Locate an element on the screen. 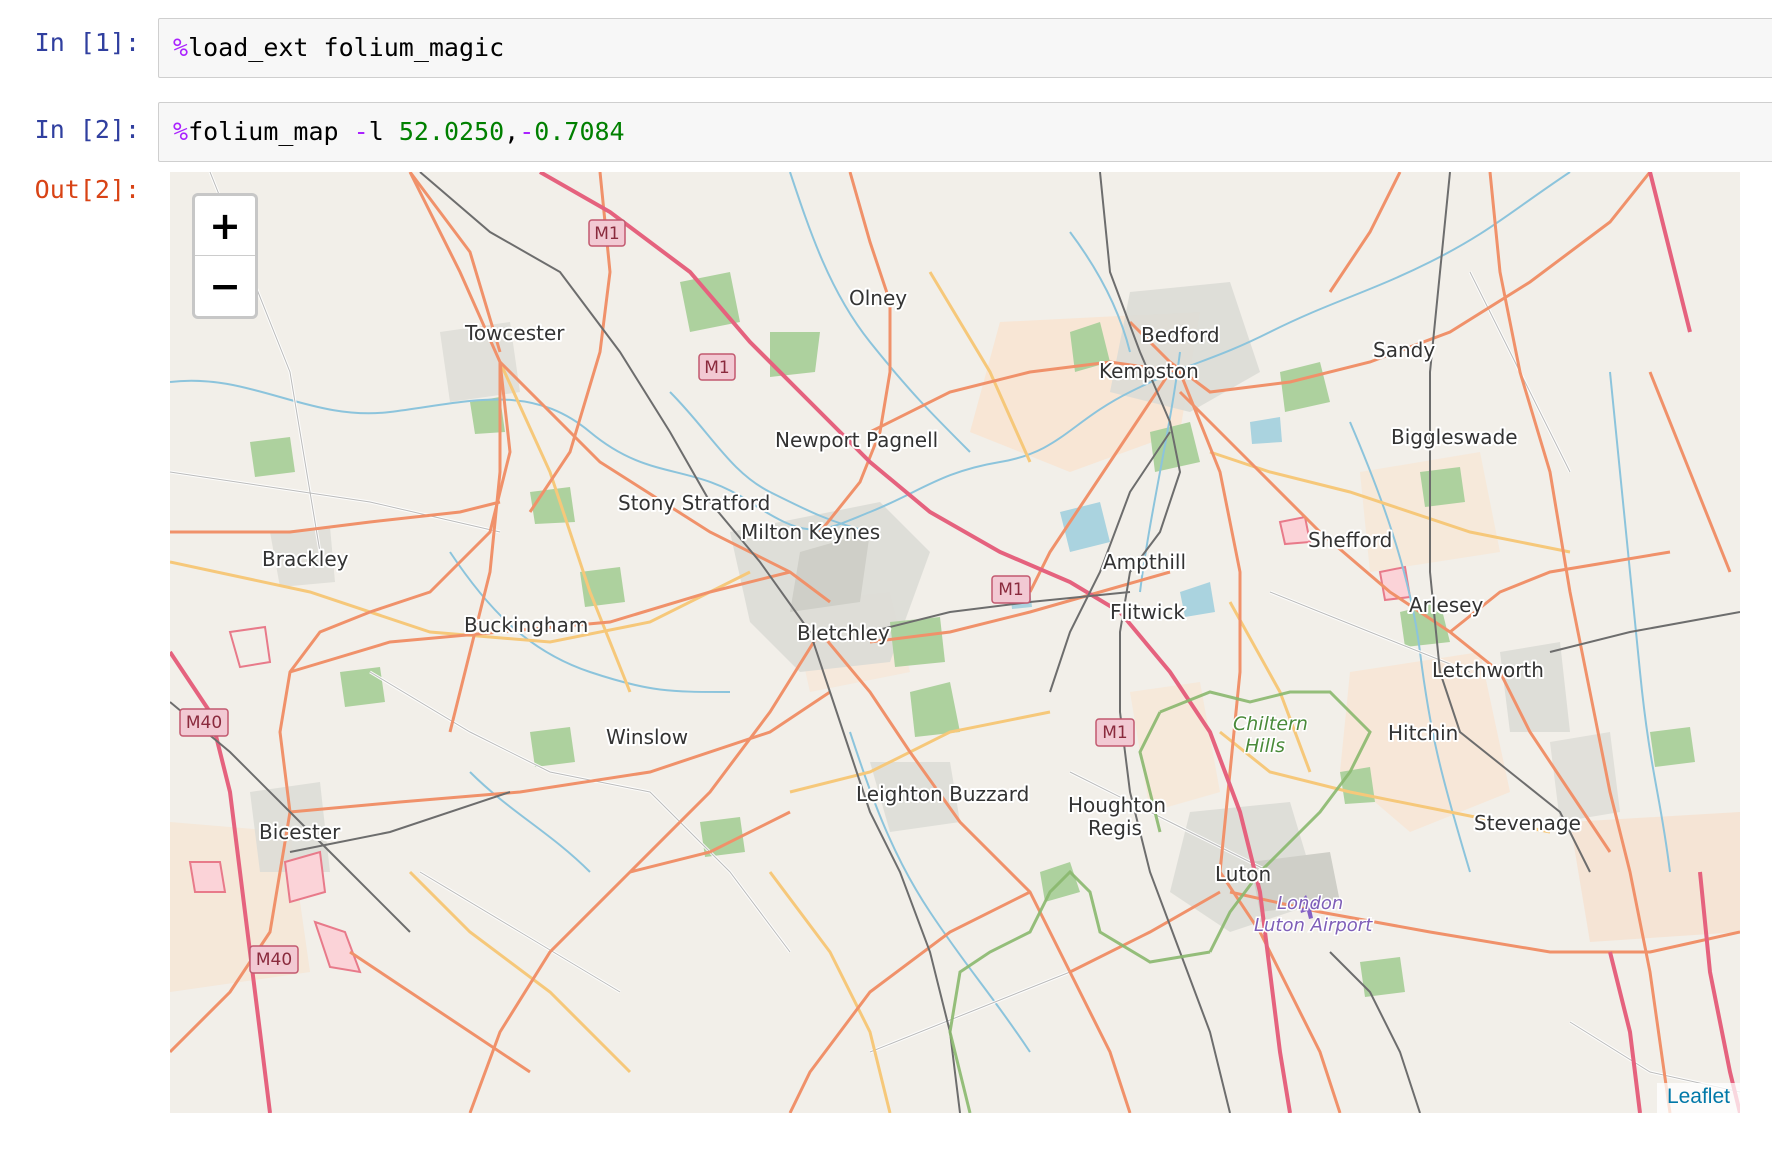 The height and width of the screenshot is (1152, 1772). zoom-out-button: − is located at coordinates (225, 285).